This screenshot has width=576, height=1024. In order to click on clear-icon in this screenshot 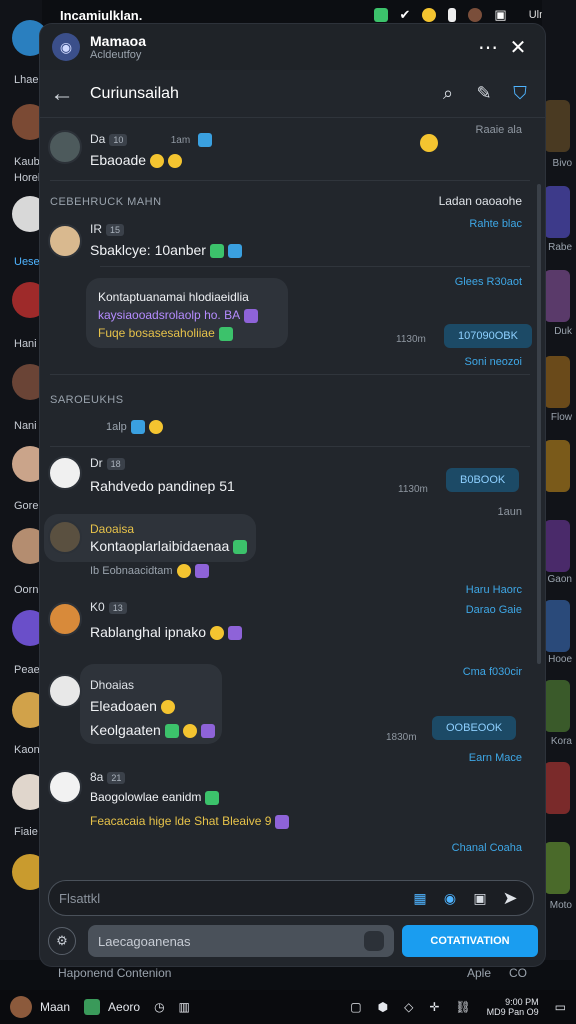, I will do `click(374, 941)`.